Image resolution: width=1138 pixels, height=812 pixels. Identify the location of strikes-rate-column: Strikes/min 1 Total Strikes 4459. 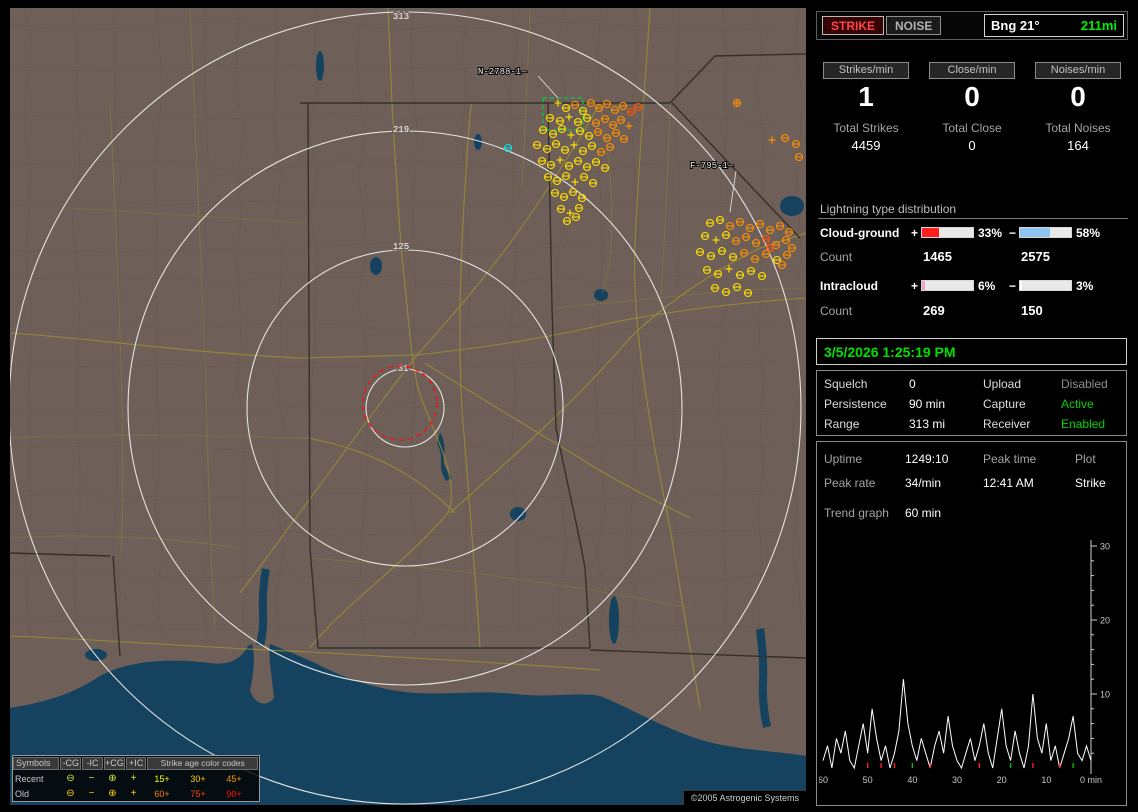
(866, 107).